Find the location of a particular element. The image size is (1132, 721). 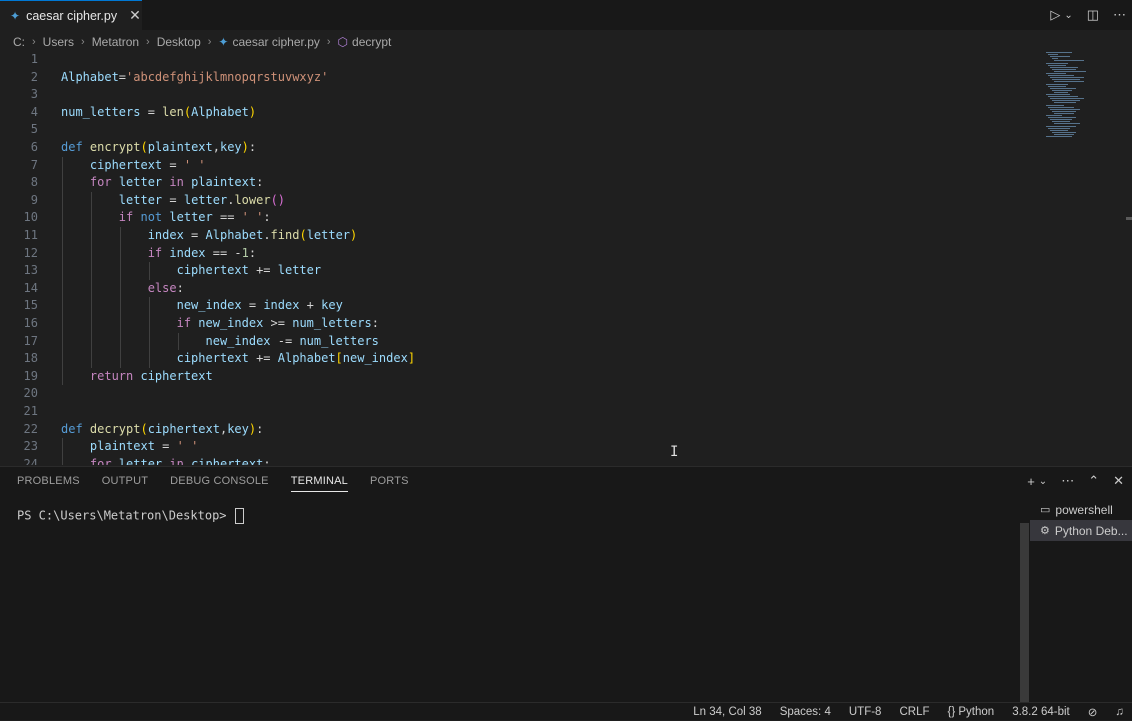

tab-ports: PORTS is located at coordinates (389, 483).